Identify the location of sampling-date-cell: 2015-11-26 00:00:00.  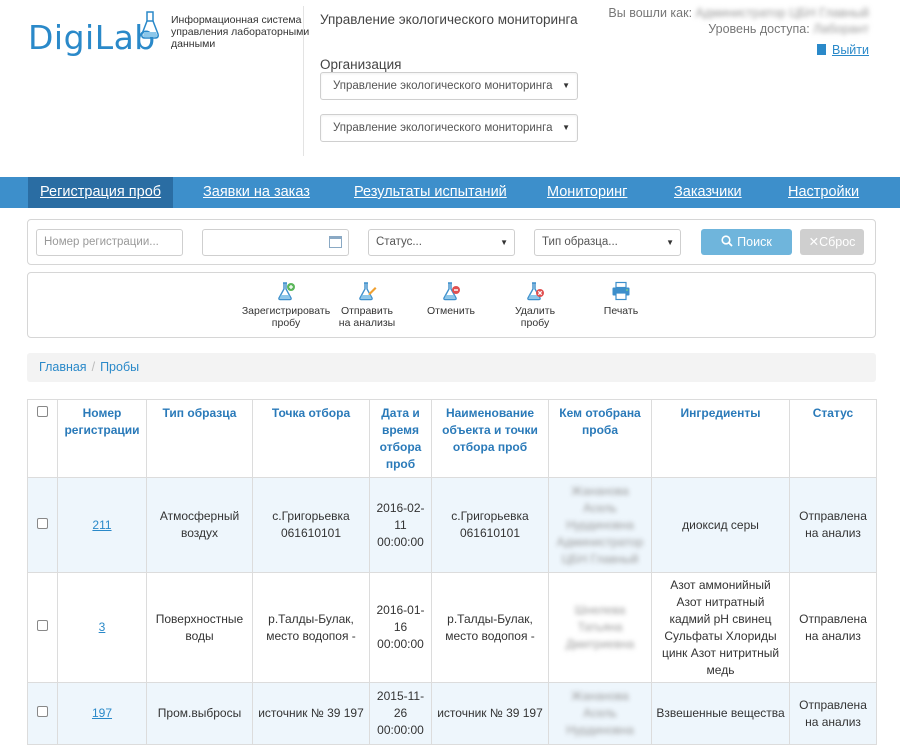
(400, 713).